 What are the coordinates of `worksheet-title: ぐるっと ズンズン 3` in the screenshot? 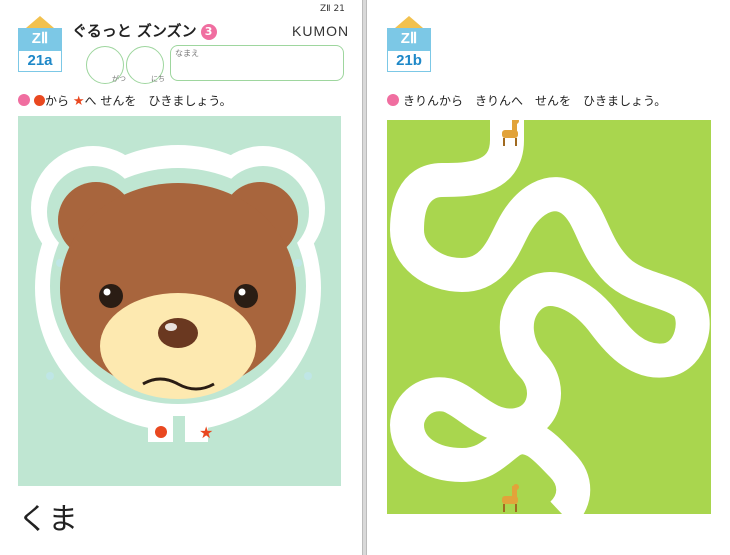 It's located at (144, 30).